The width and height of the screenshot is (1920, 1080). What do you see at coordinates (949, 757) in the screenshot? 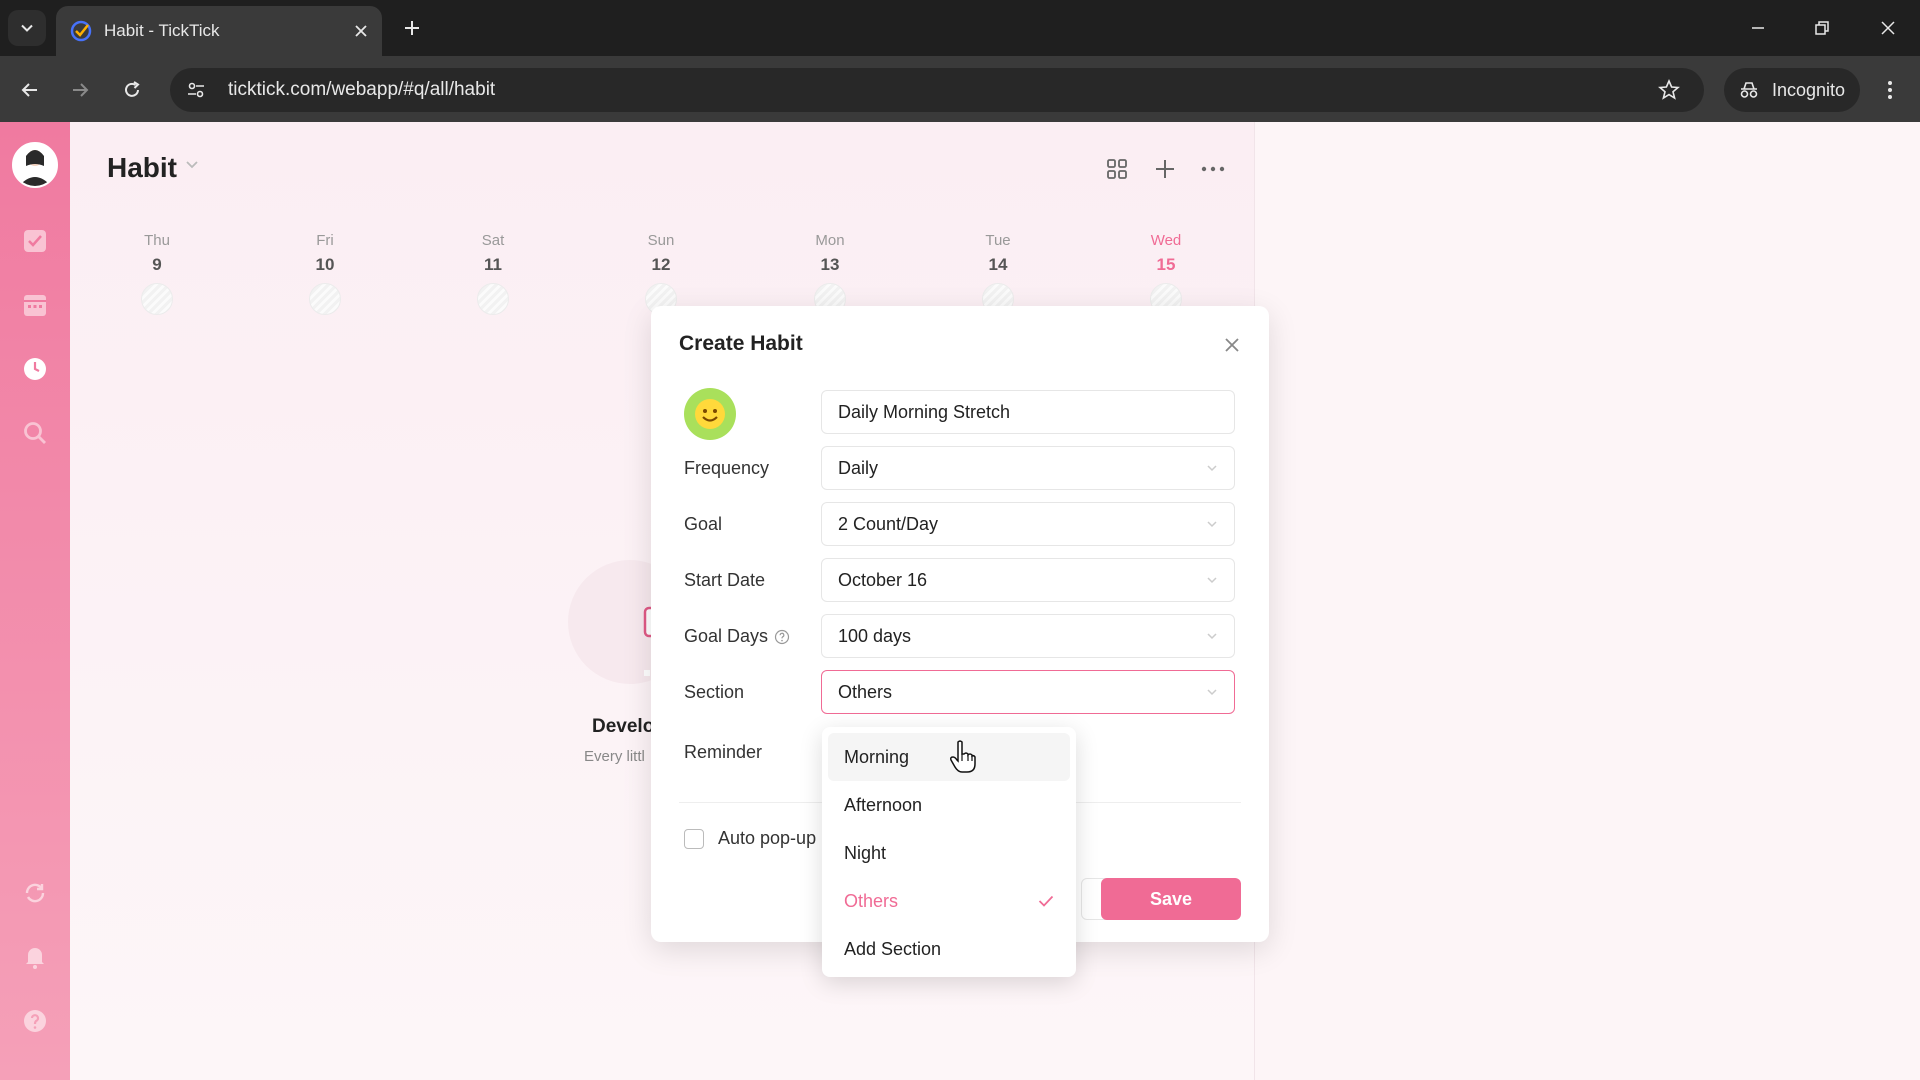
I see `section-option-morning: Morning` at bounding box center [949, 757].